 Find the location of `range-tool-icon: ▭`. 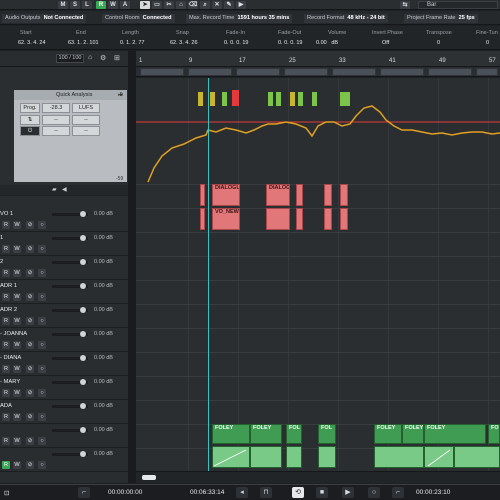

range-tool-icon: ▭ is located at coordinates (157, 5).